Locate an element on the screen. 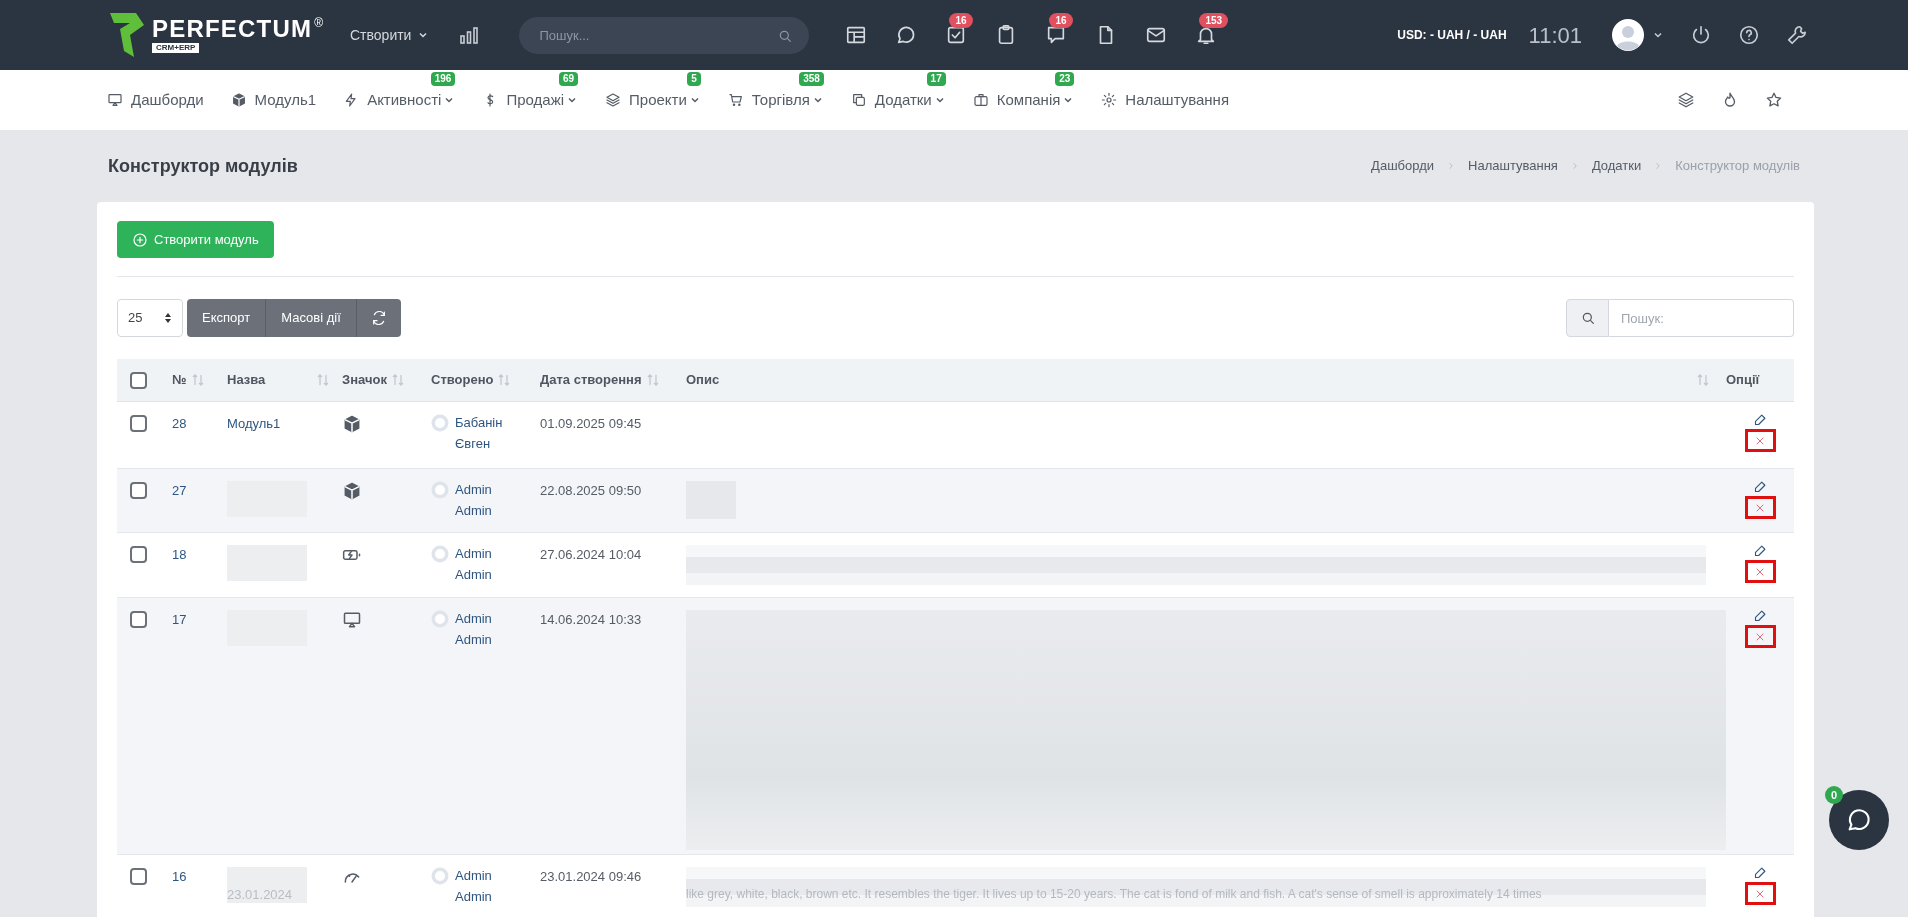  notification-badge: 153 is located at coordinates (1214, 20).